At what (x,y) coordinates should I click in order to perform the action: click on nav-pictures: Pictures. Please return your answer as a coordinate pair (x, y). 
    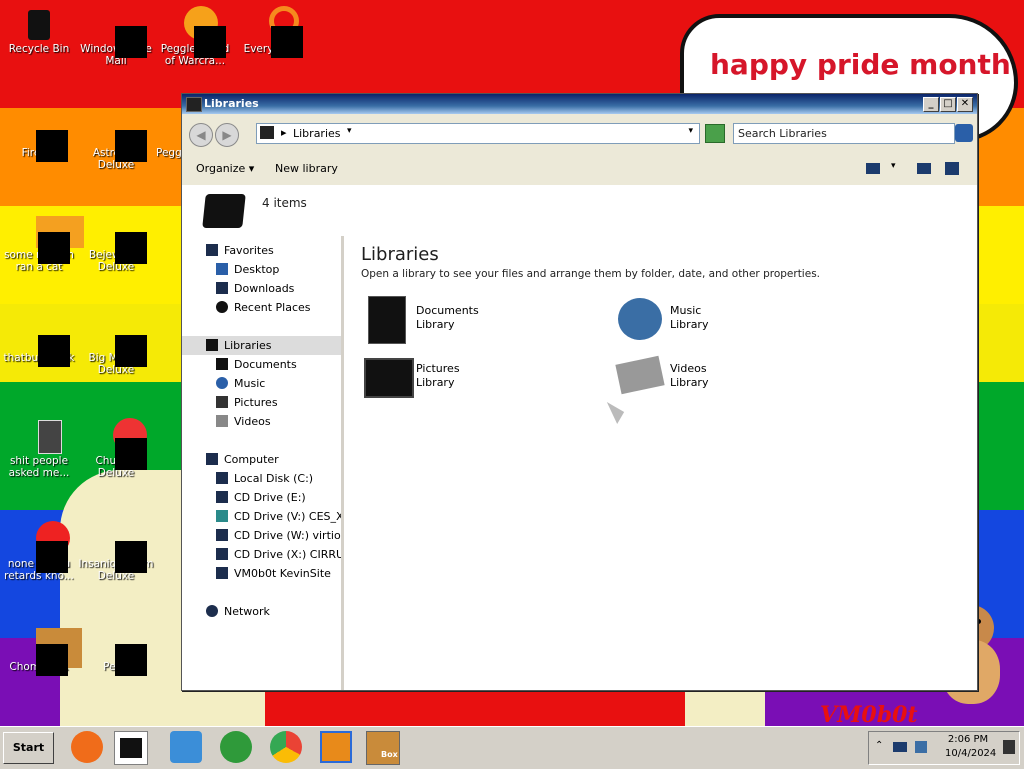
    Looking at the image, I should click on (261, 402).